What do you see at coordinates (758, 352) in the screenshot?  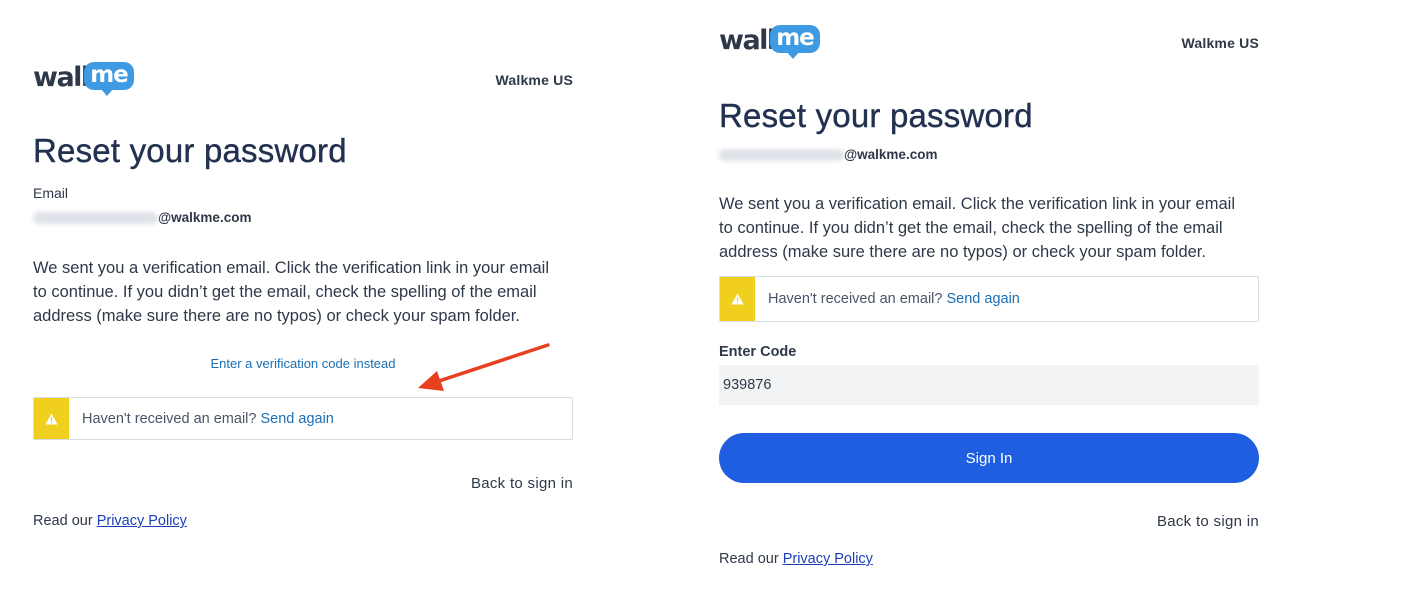 I see `enter-code-label: Enter Code` at bounding box center [758, 352].